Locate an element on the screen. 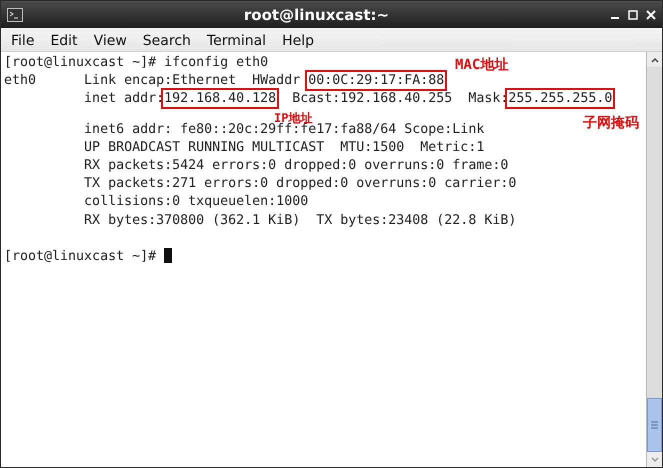  annotation-label: MAC地址 is located at coordinates (481, 65).